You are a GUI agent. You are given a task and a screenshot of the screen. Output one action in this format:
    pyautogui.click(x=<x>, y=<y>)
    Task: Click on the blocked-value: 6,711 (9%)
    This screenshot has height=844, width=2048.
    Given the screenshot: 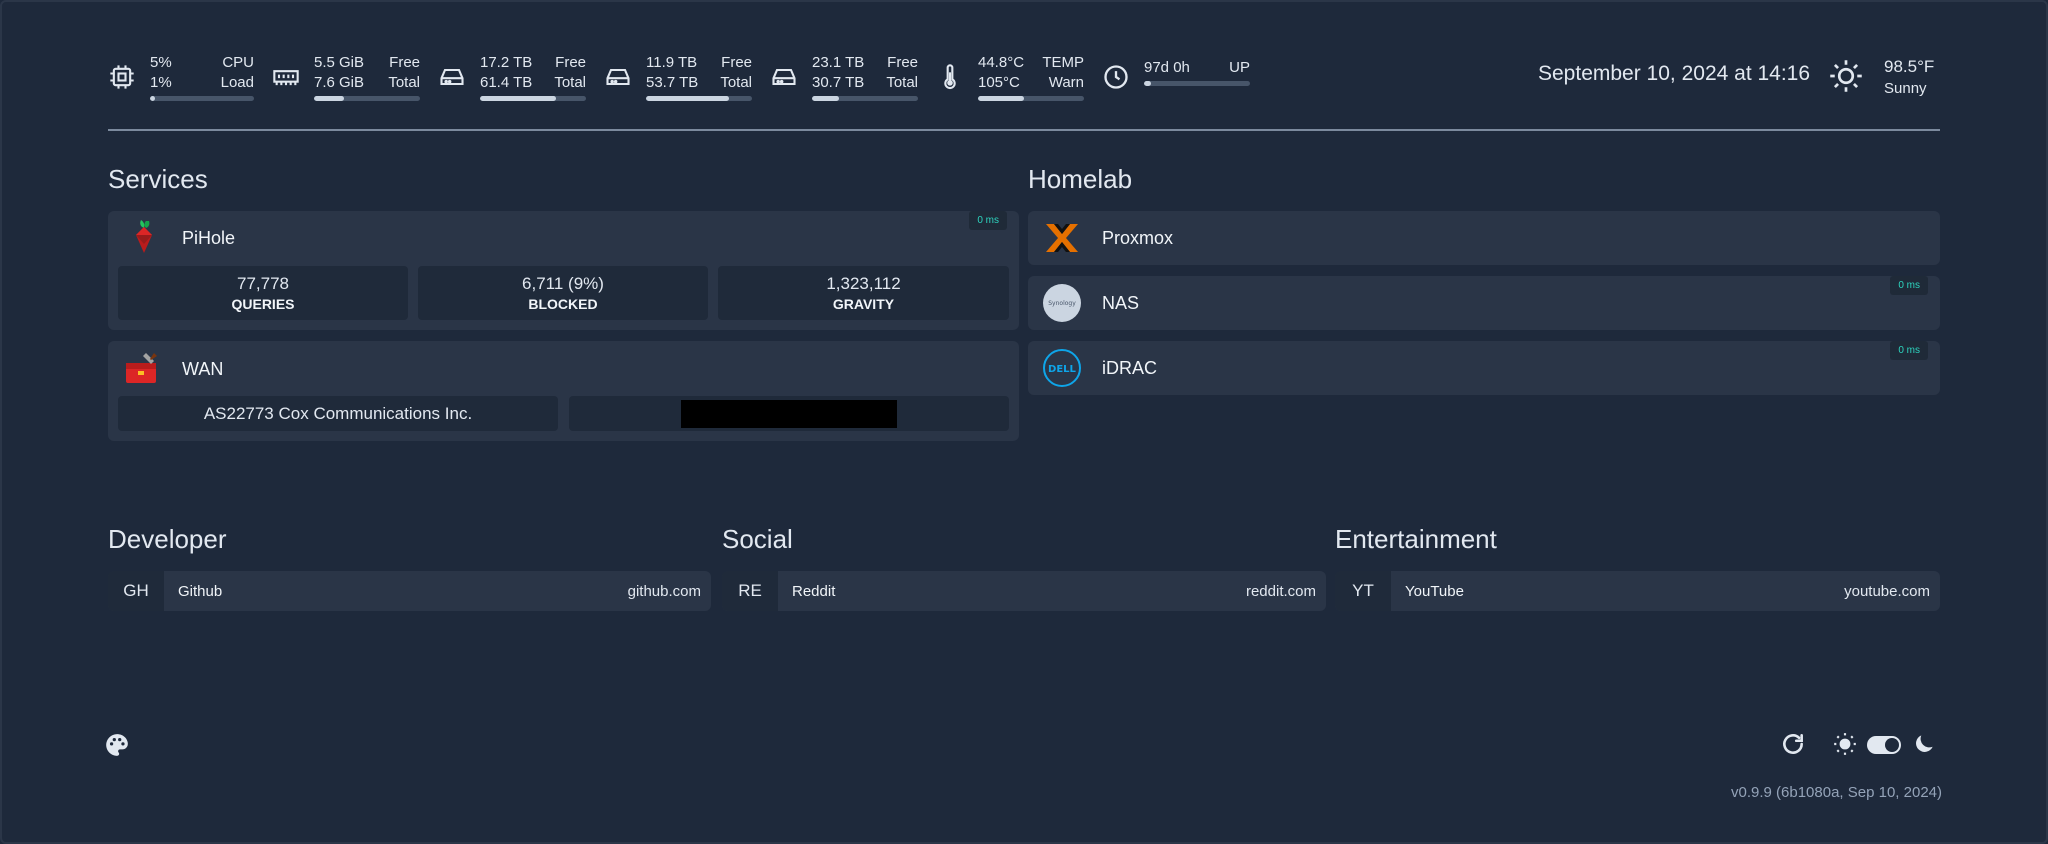 What is the action you would take?
    pyautogui.click(x=563, y=283)
    